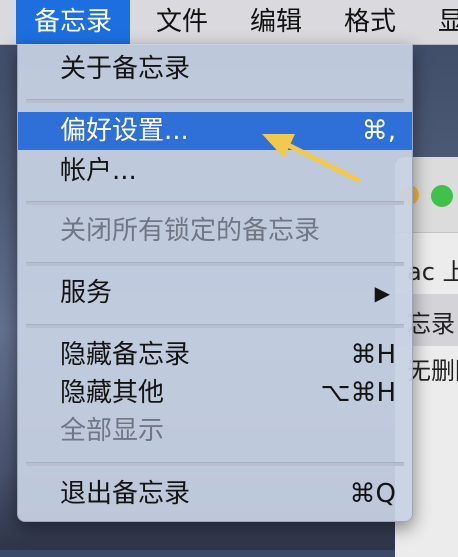 Image resolution: width=458 pixels, height=557 pixels. Describe the element at coordinates (432, 272) in the screenshot. I see `sidebar-text: ac 上` at that location.